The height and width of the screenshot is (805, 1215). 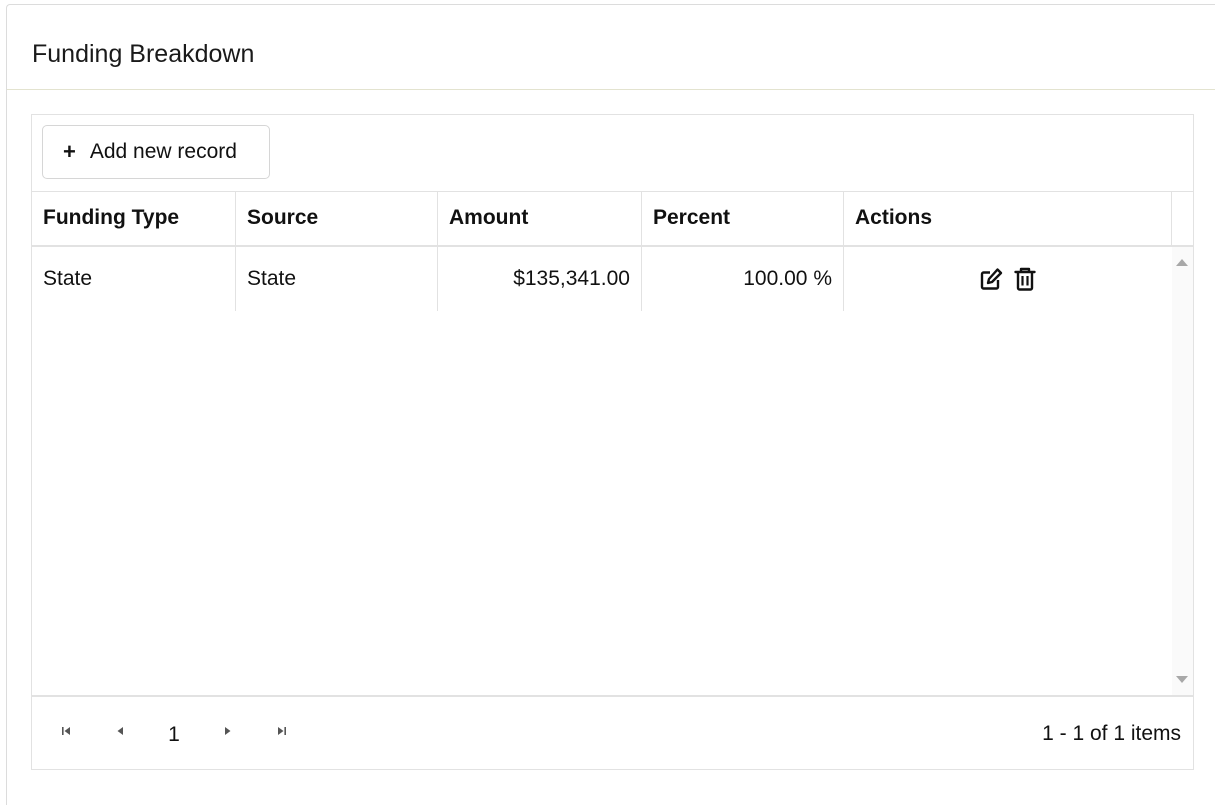 I want to click on page-number-current: 1, so click(x=174, y=735).